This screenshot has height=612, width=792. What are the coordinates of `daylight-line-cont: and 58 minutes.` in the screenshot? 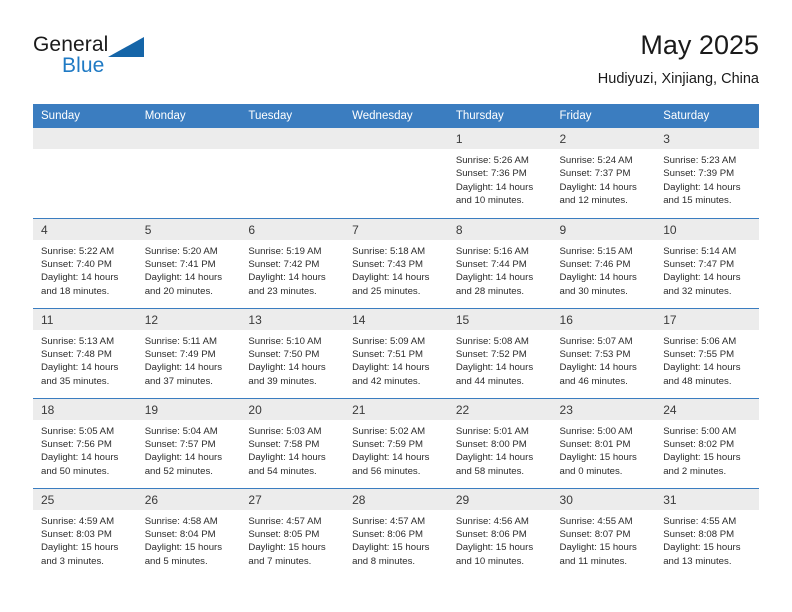 It's located at (490, 471).